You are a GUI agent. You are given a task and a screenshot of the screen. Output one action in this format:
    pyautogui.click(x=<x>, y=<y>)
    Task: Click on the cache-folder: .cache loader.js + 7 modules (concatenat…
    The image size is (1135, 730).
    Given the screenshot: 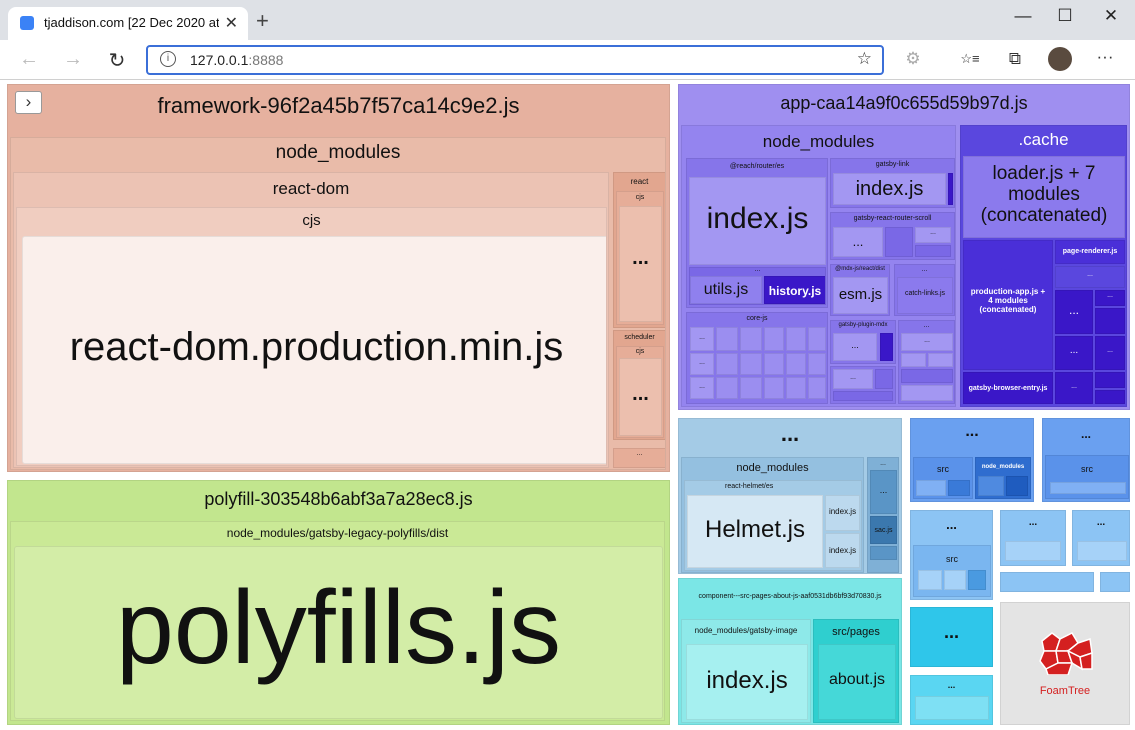 What is the action you would take?
    pyautogui.click(x=1043, y=266)
    